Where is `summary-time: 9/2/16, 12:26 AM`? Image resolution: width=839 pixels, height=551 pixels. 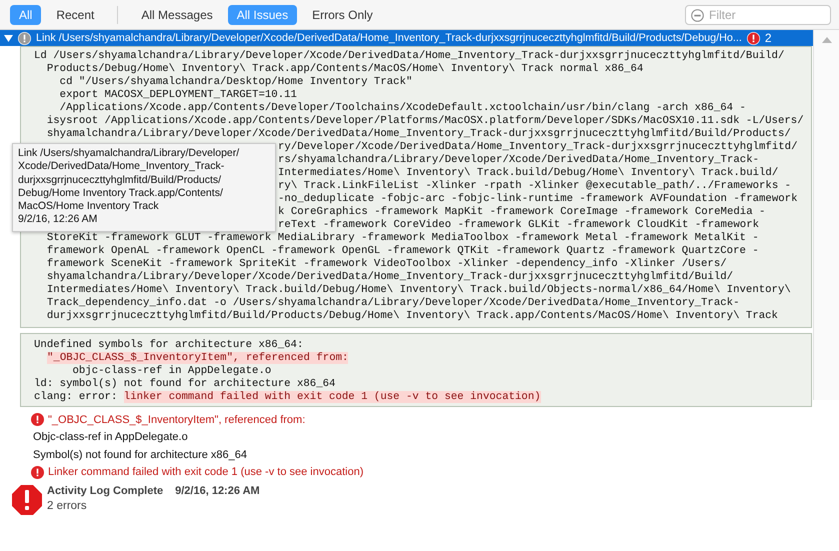 summary-time: 9/2/16, 12:26 AM is located at coordinates (217, 491).